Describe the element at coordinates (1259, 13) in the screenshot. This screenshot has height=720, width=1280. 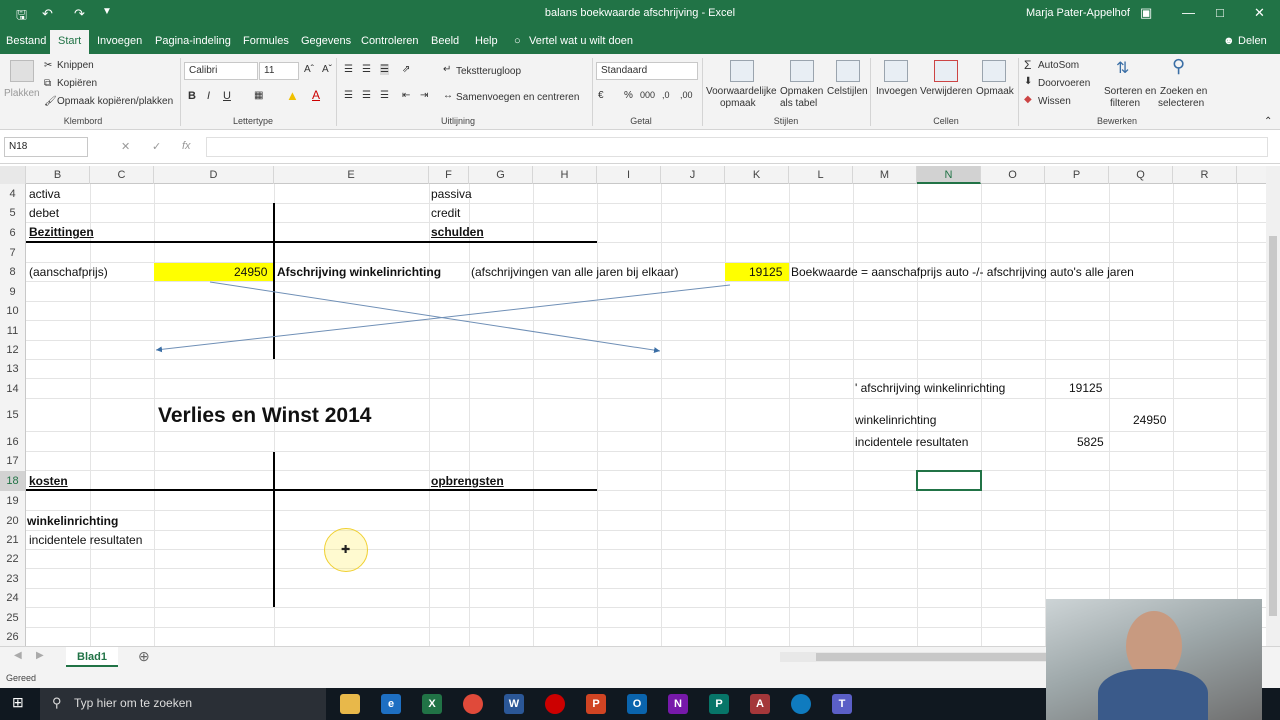
I see `close-icon: ✕` at that location.